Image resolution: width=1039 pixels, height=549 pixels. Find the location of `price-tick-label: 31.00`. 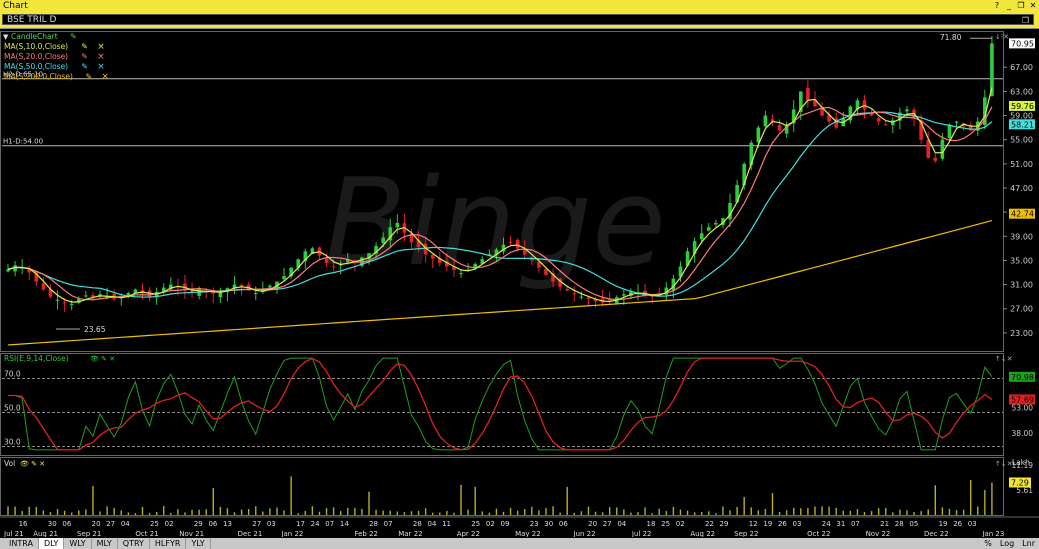

price-tick-label: 31.00 is located at coordinates (1021, 285).